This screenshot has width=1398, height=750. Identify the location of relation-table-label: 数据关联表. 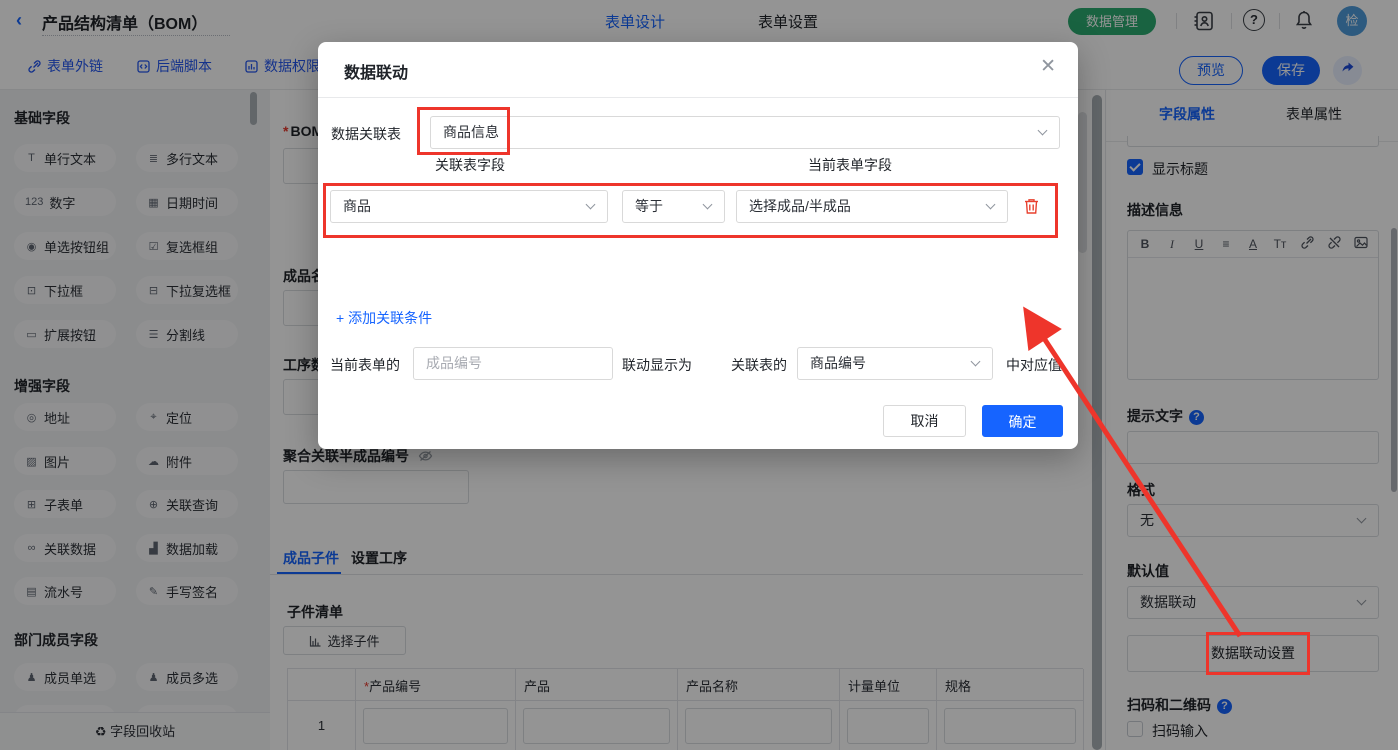
(366, 134).